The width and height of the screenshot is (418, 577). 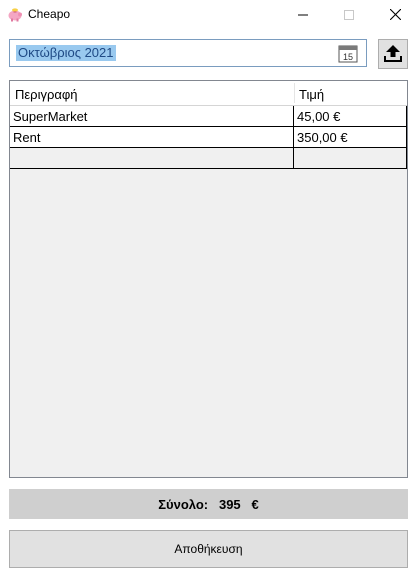 I want to click on total-bar: Σύνολο: 395 €, so click(x=208, y=504).